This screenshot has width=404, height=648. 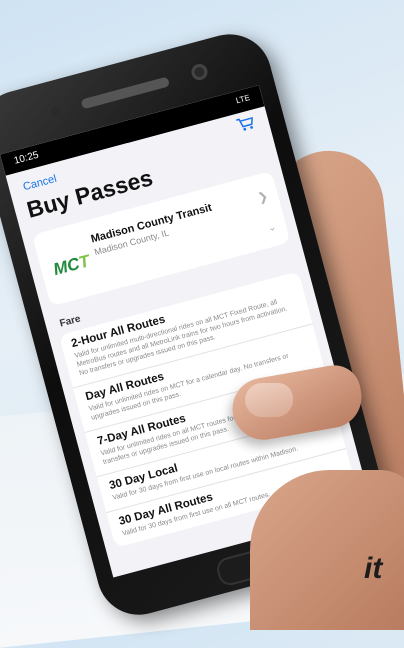 What do you see at coordinates (269, 400) in the screenshot?
I see `thumbnail` at bounding box center [269, 400].